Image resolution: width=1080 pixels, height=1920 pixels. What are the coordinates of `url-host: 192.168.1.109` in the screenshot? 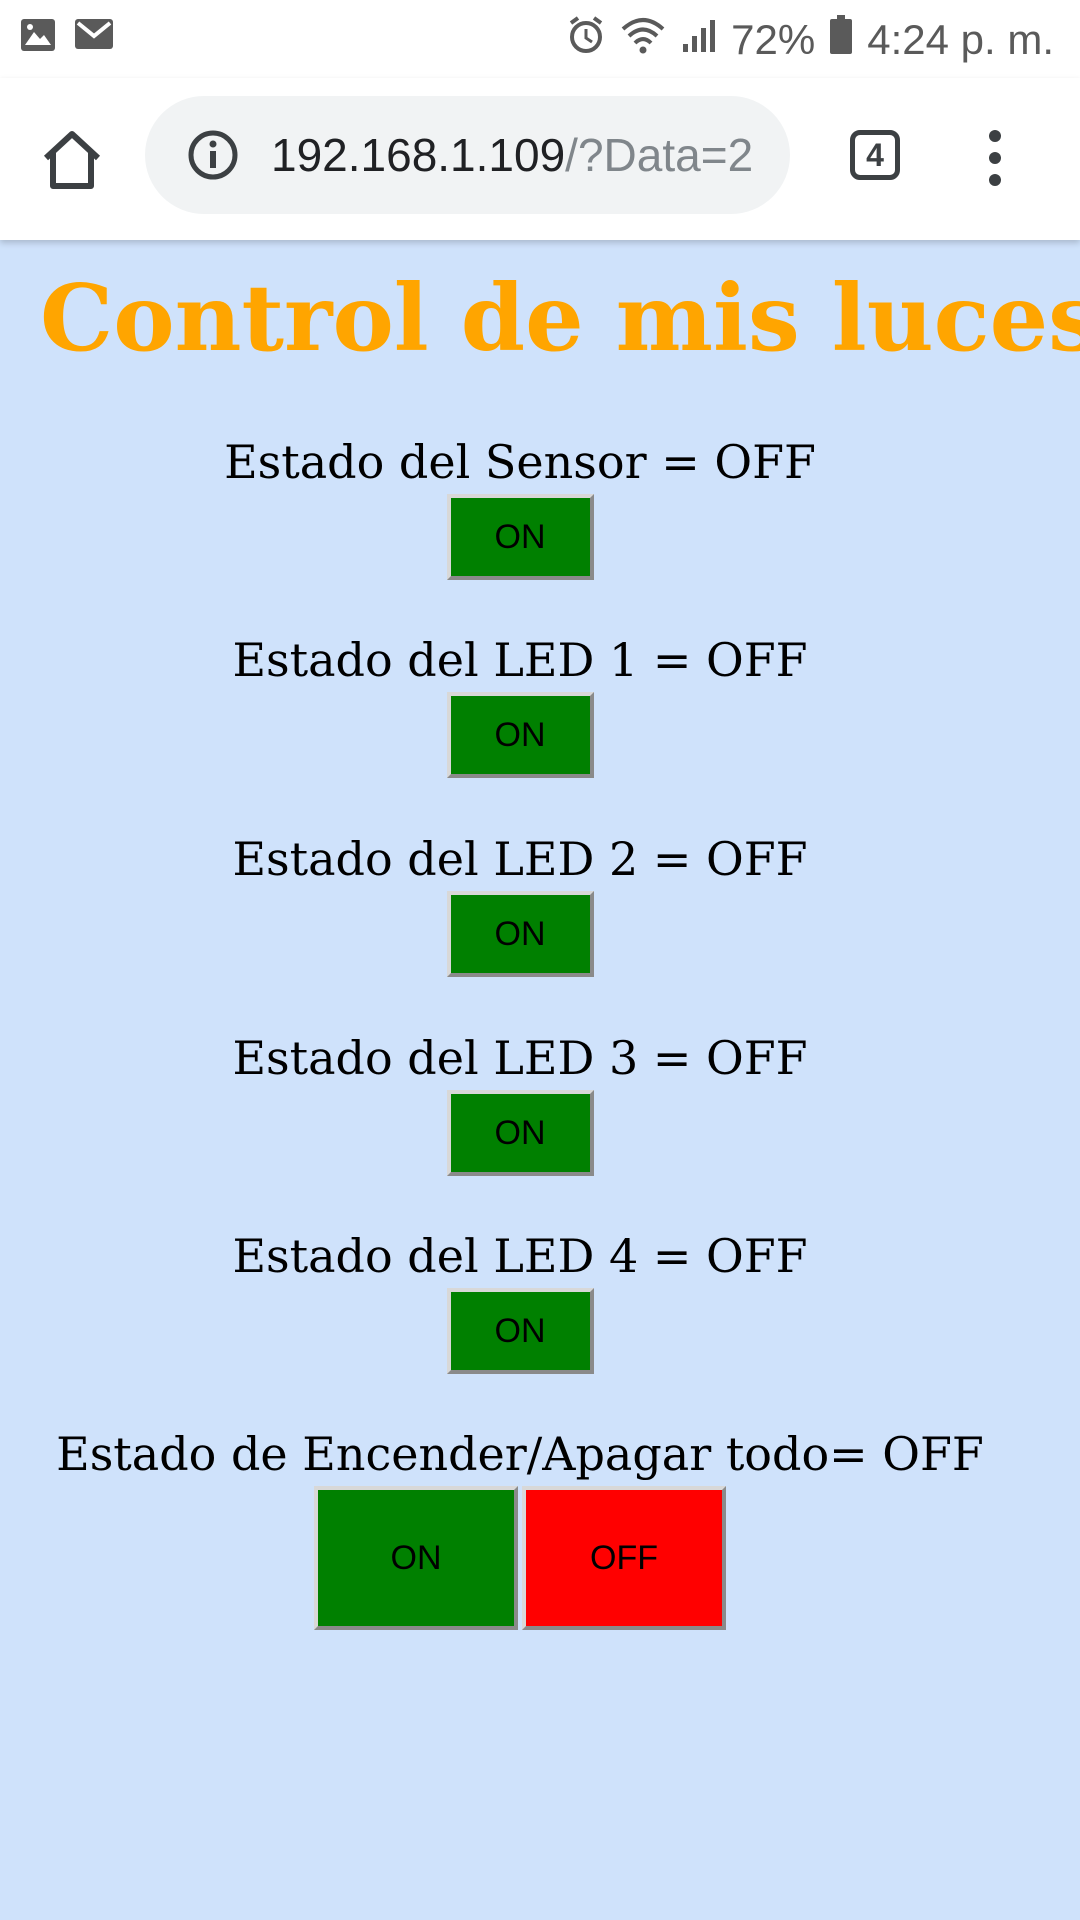 It's located at (418, 155).